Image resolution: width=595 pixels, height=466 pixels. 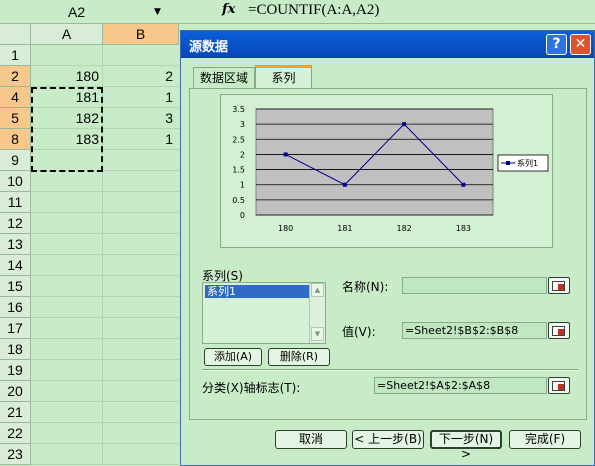 I want to click on row-header: 1, so click(x=15, y=55).